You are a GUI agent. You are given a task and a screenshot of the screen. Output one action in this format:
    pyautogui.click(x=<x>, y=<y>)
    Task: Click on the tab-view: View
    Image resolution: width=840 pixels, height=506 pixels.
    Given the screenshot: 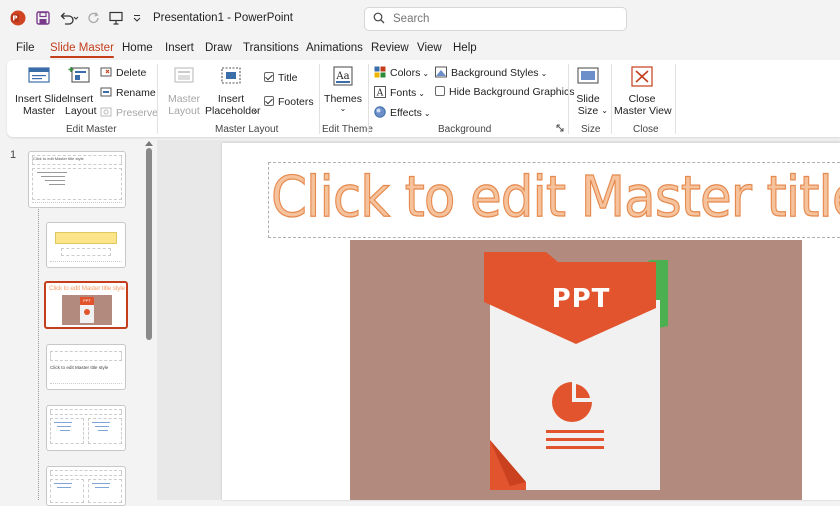 What is the action you would take?
    pyautogui.click(x=429, y=48)
    